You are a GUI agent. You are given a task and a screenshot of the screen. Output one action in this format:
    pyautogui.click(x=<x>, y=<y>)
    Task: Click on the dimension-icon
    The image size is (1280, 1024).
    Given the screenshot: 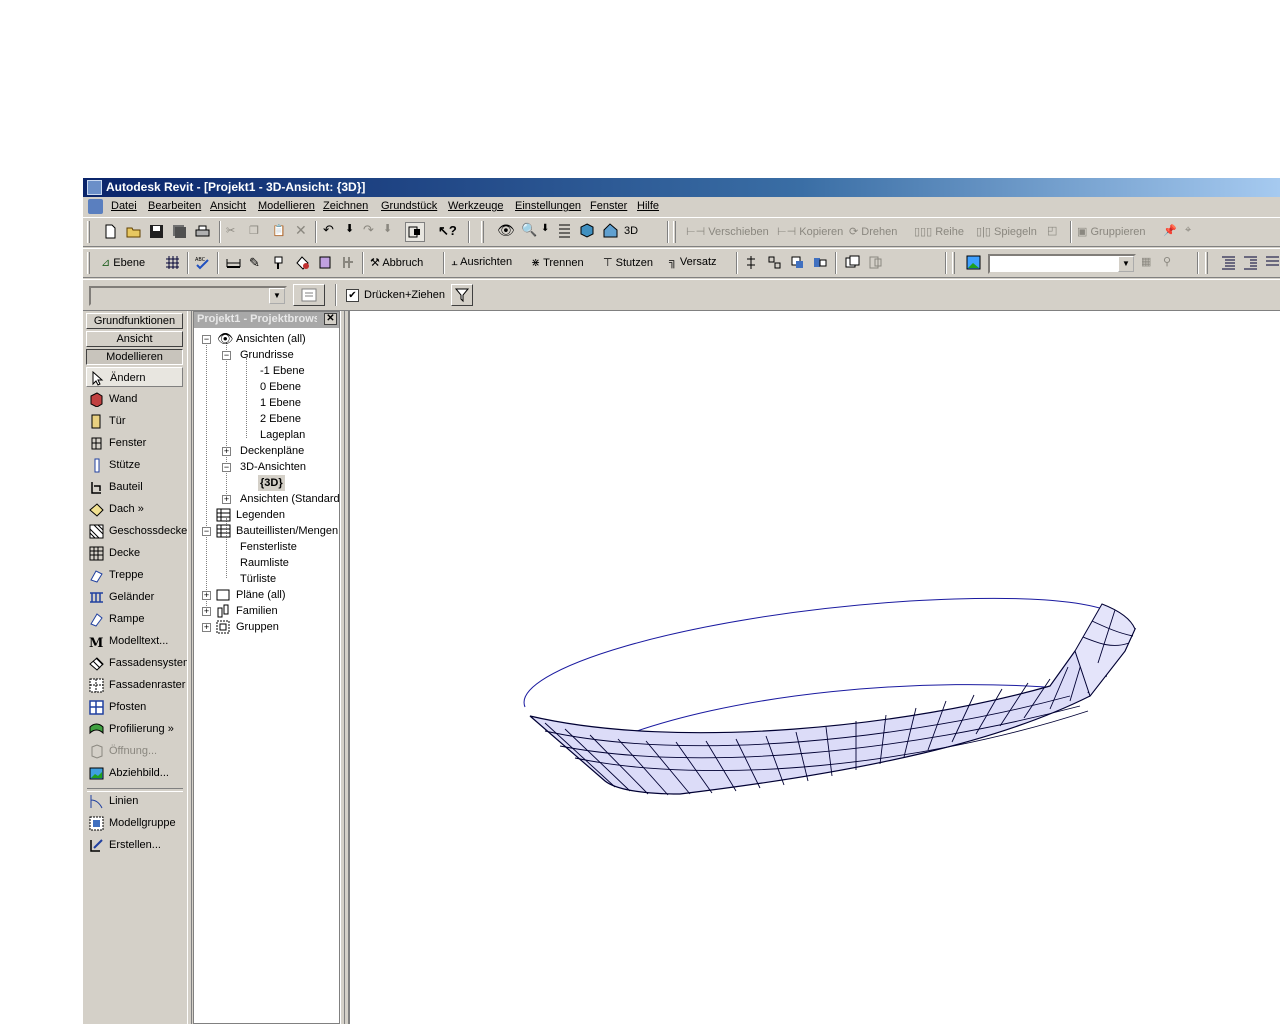 What is the action you would take?
    pyautogui.click(x=233, y=262)
    